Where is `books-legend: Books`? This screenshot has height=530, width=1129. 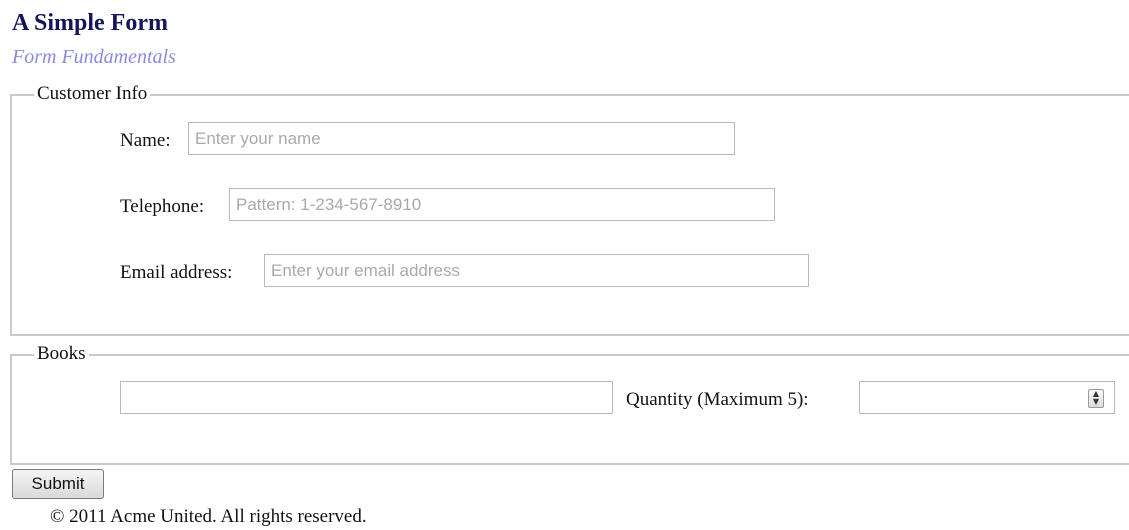 books-legend: Books is located at coordinates (61, 354).